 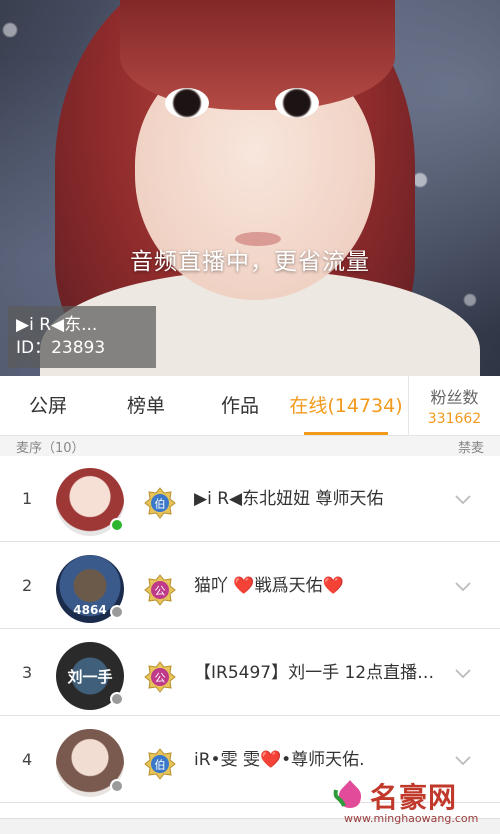 I want to click on row-index: 3, so click(x=27, y=672).